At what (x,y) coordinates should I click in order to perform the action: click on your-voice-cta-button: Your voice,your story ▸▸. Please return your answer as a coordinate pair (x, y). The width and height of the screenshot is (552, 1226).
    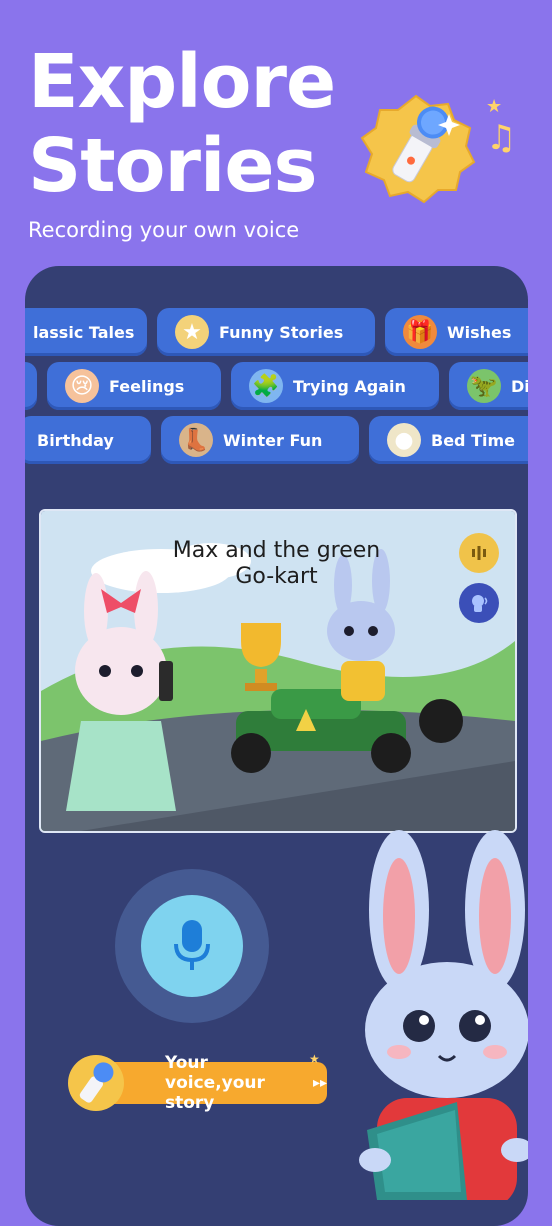
    Looking at the image, I should click on (211, 1083).